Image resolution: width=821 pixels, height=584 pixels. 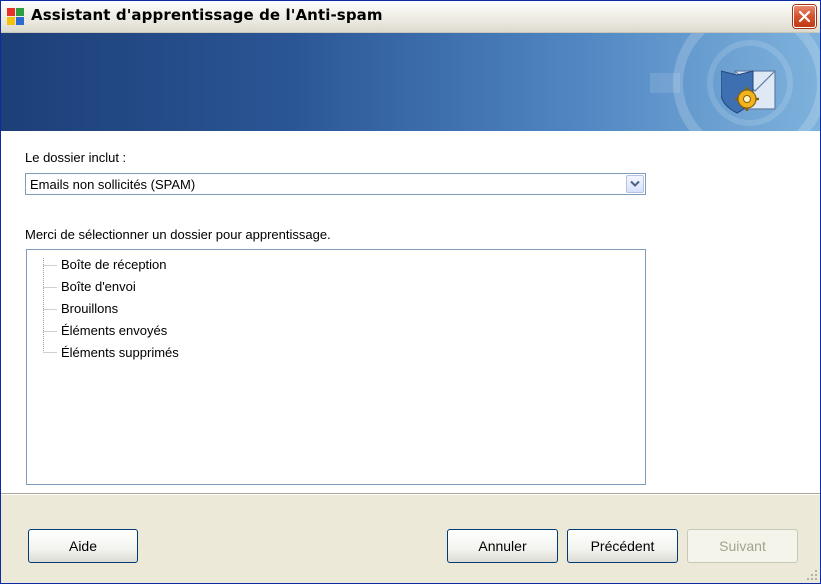 I want to click on avg-window-icon, so click(x=15, y=16).